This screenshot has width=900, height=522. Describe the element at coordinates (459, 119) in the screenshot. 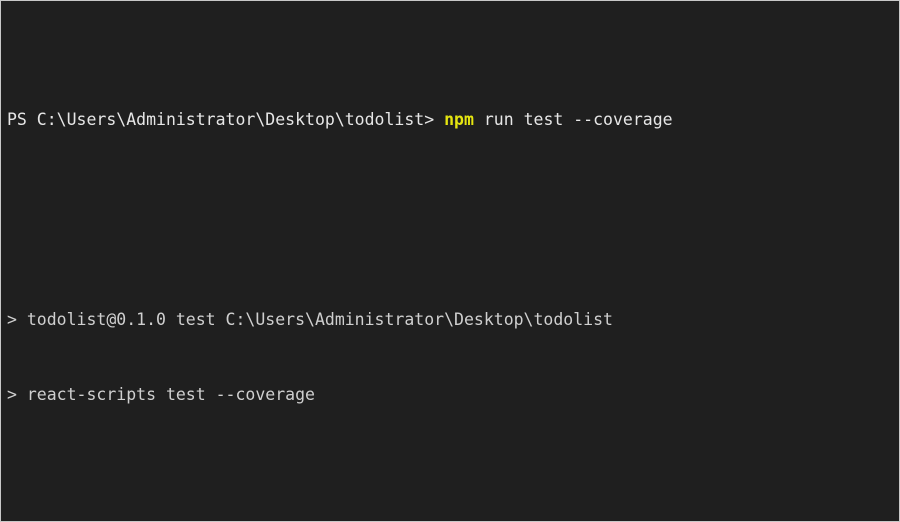

I see `prompt-command-highlight: npm` at that location.